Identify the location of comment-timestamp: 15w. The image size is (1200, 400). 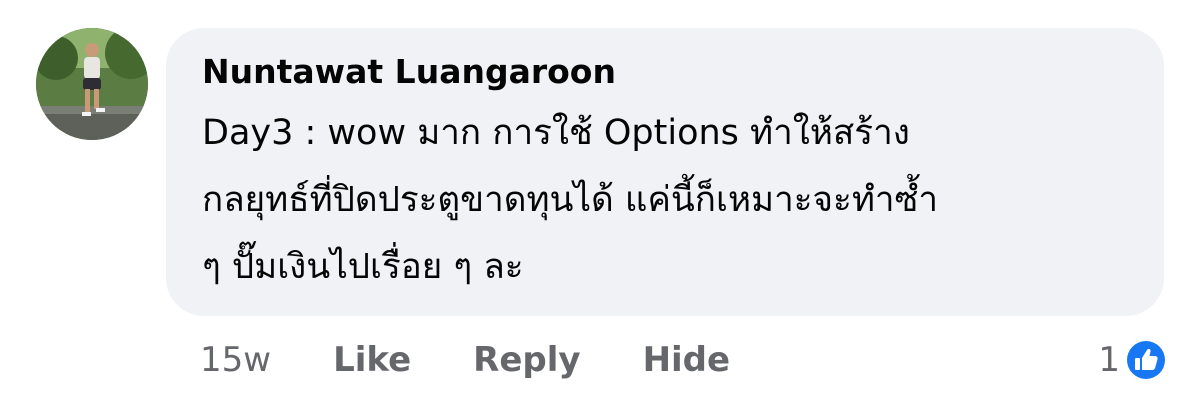
(235, 360).